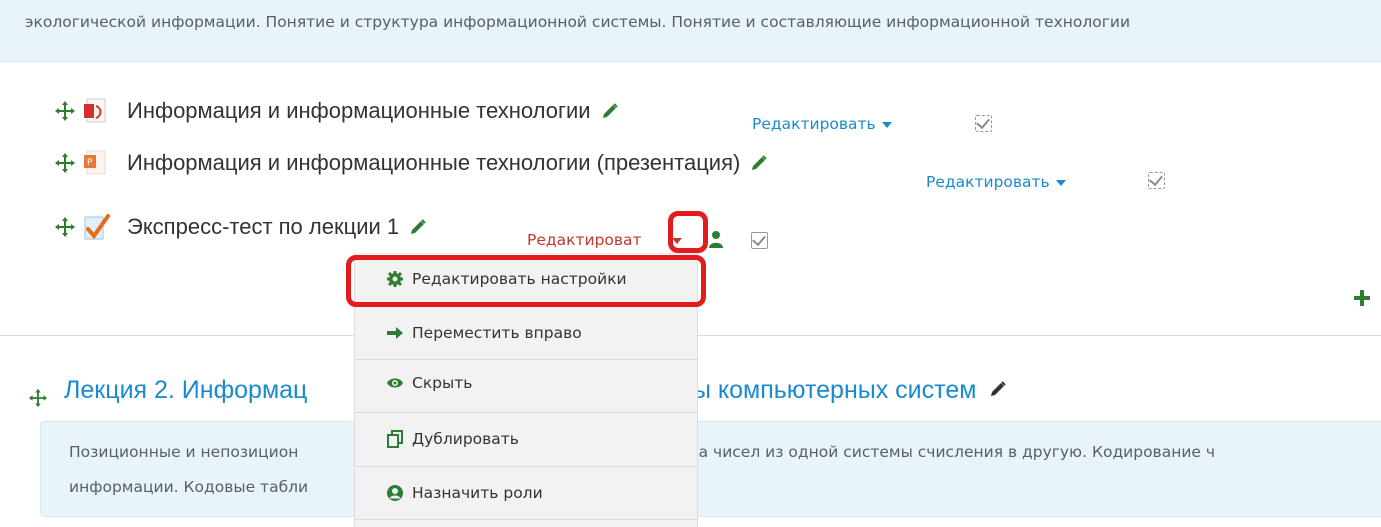  I want to click on pdf-icon, so click(96, 111).